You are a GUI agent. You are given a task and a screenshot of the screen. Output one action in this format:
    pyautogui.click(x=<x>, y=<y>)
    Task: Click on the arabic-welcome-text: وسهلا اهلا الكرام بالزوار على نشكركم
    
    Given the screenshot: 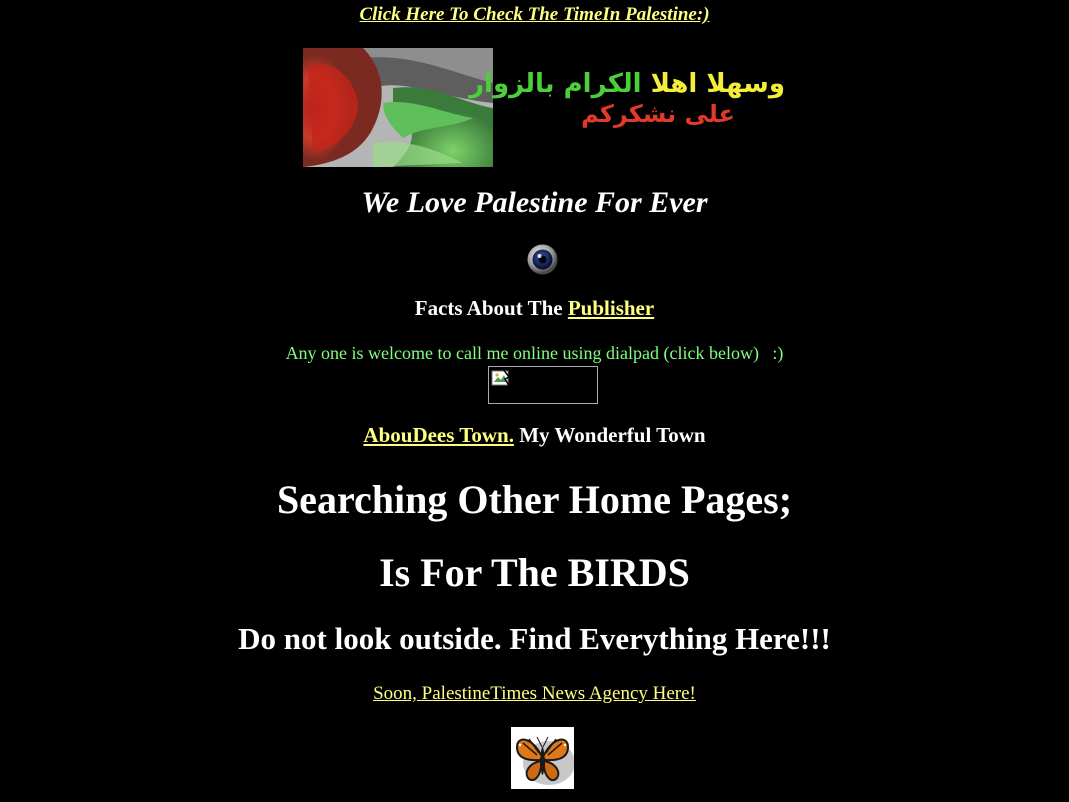 What is the action you would take?
    pyautogui.click(x=627, y=100)
    